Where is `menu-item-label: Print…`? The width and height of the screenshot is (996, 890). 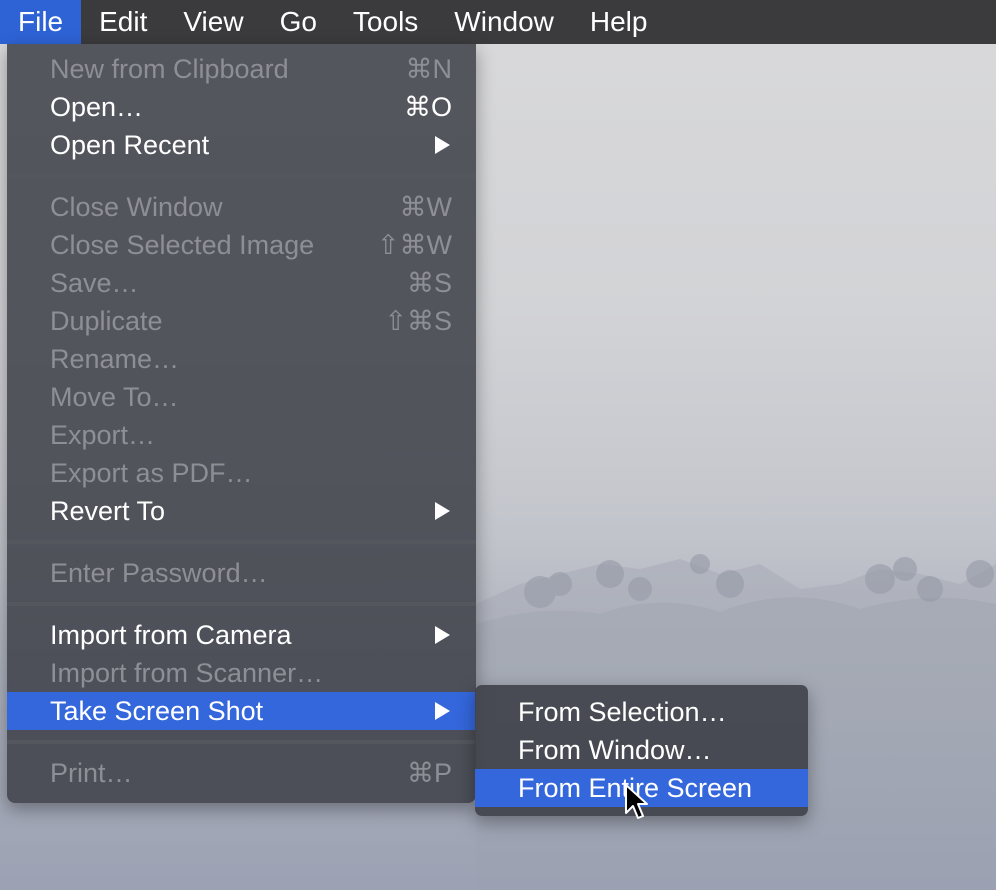 menu-item-label: Print… is located at coordinates (91, 772).